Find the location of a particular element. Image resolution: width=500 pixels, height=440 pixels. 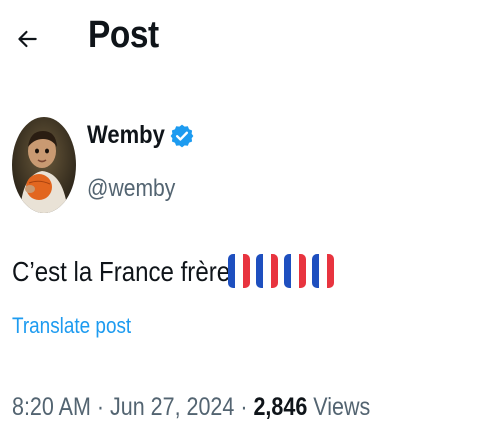

avatar is located at coordinates (44, 165).